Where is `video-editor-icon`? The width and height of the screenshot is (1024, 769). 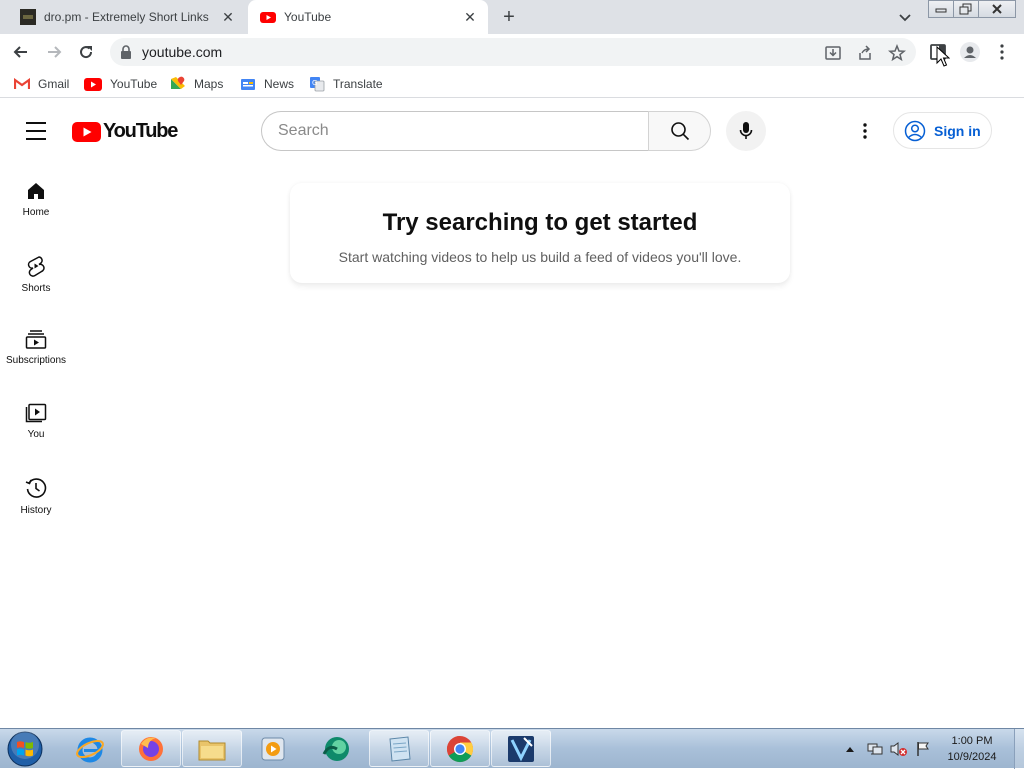 video-editor-icon is located at coordinates (521, 748).